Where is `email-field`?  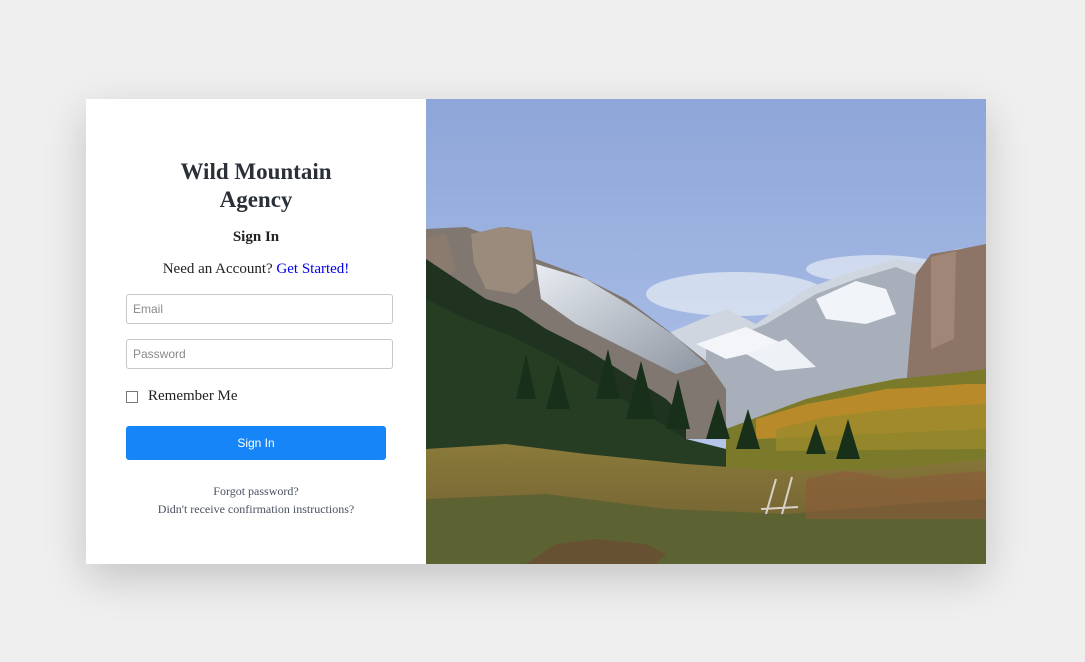
email-field is located at coordinates (259, 309).